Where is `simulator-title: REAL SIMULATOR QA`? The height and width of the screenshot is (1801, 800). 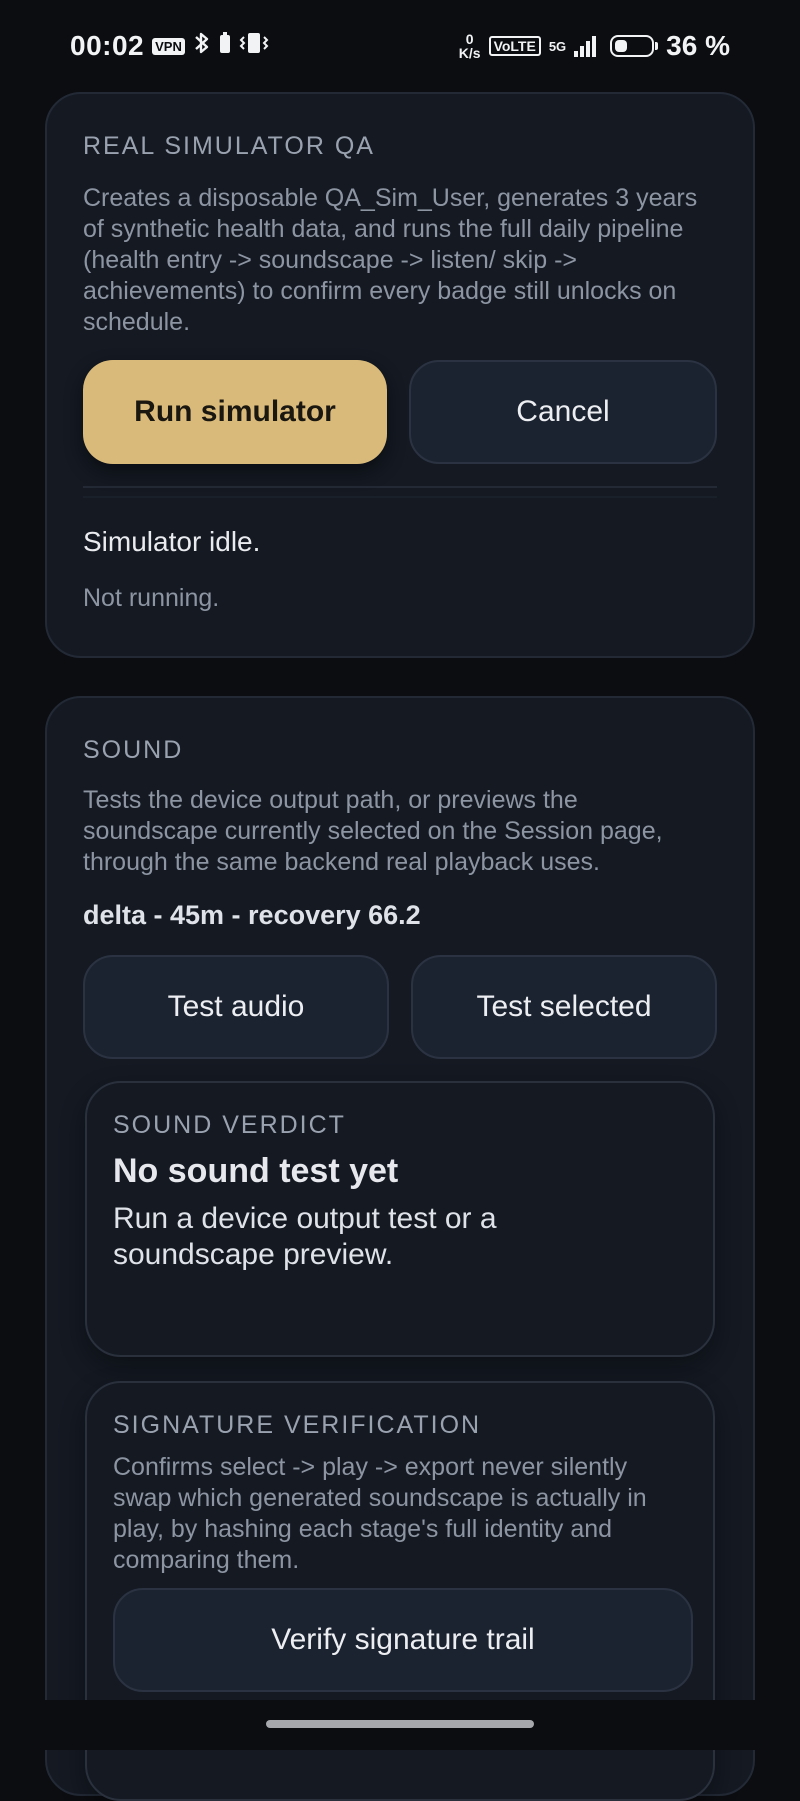
simulator-title: REAL SIMULATOR QA is located at coordinates (229, 146).